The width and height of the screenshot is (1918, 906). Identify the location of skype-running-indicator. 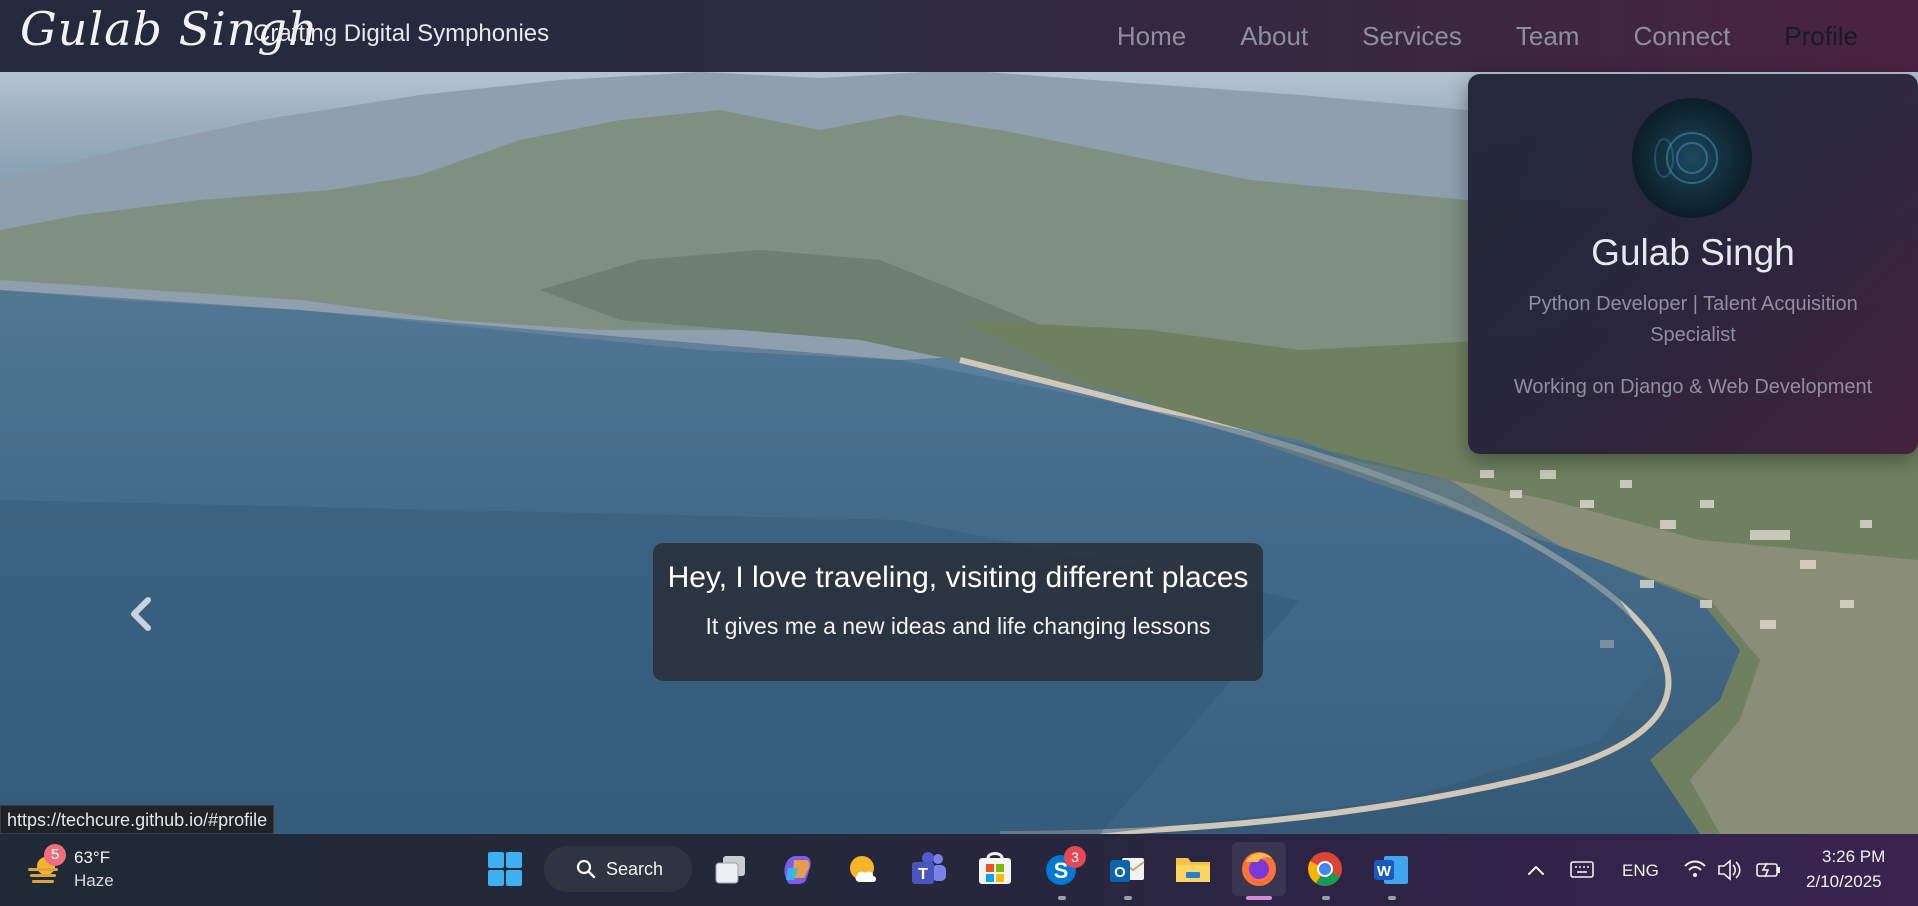
(1062, 898).